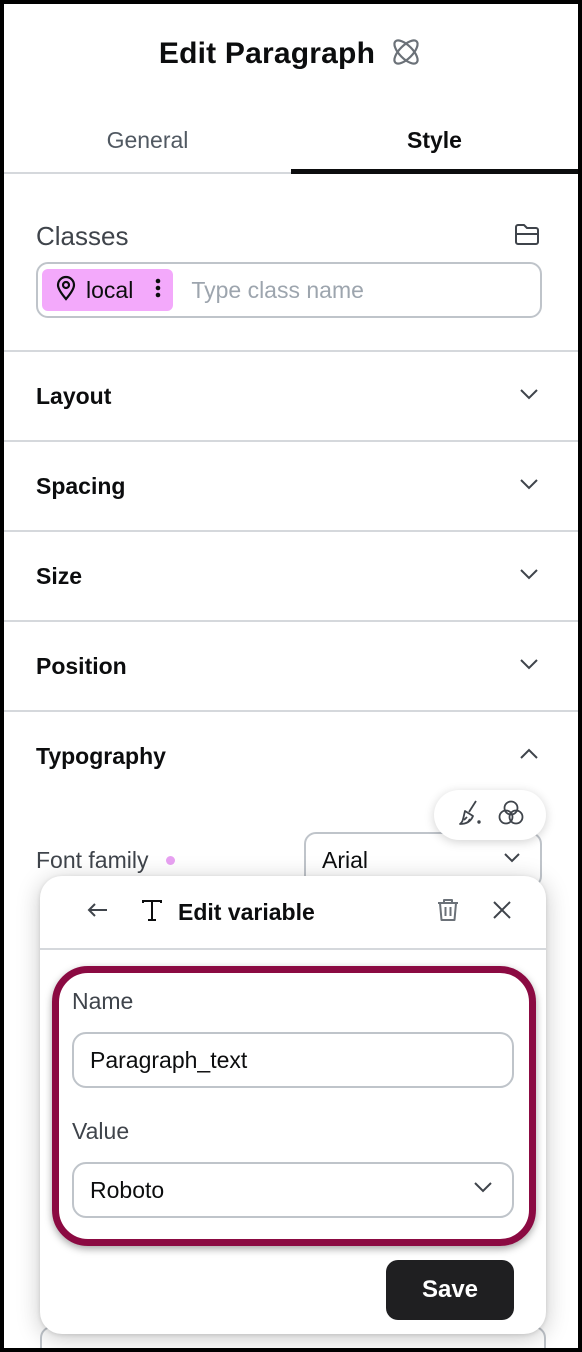  What do you see at coordinates (158, 290) in the screenshot?
I see `kebab-menu-icon` at bounding box center [158, 290].